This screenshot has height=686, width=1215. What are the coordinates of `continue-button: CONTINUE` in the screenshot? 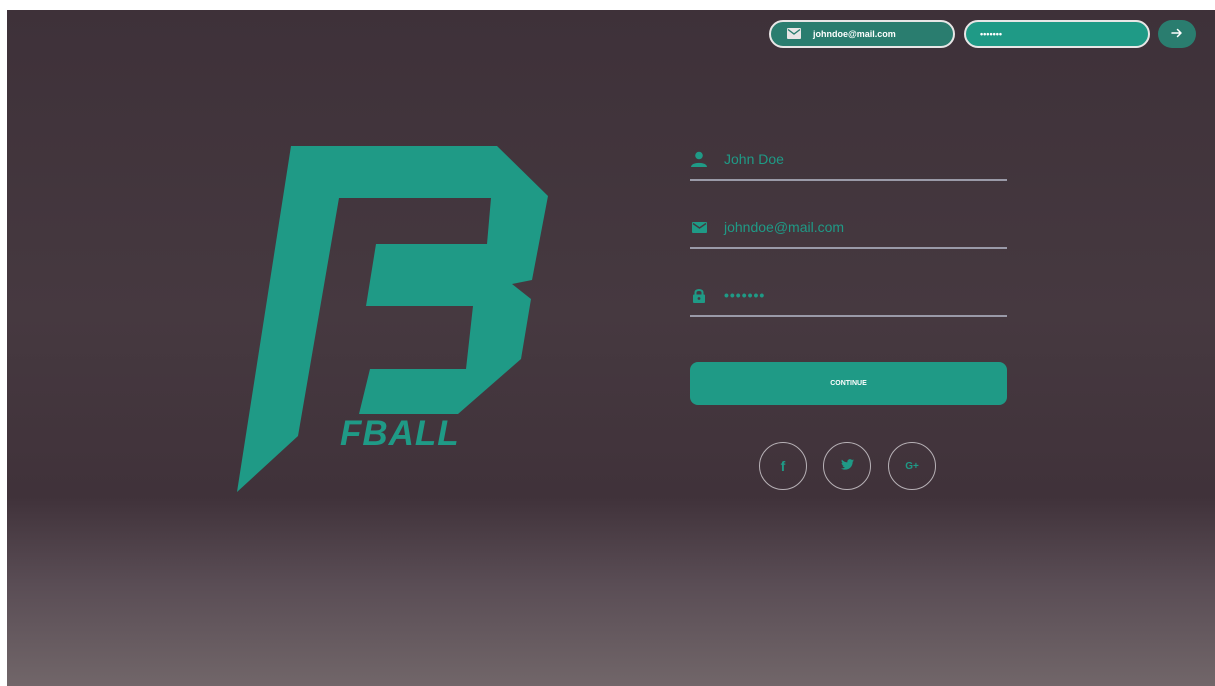 It's located at (848, 383).